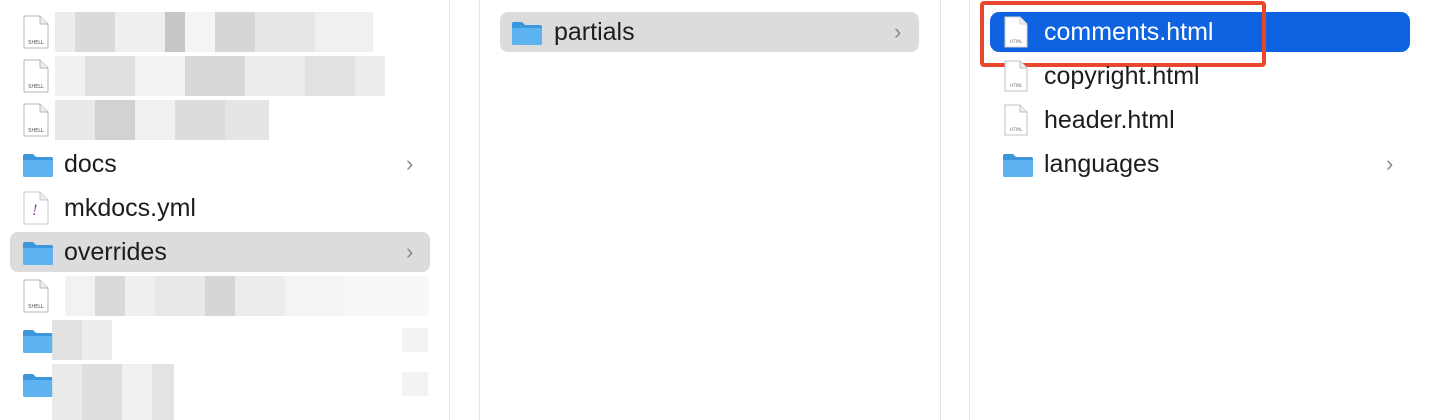 The width and height of the screenshot is (1448, 420). What do you see at coordinates (1122, 75) in the screenshot?
I see `item-name: copyright.html` at bounding box center [1122, 75].